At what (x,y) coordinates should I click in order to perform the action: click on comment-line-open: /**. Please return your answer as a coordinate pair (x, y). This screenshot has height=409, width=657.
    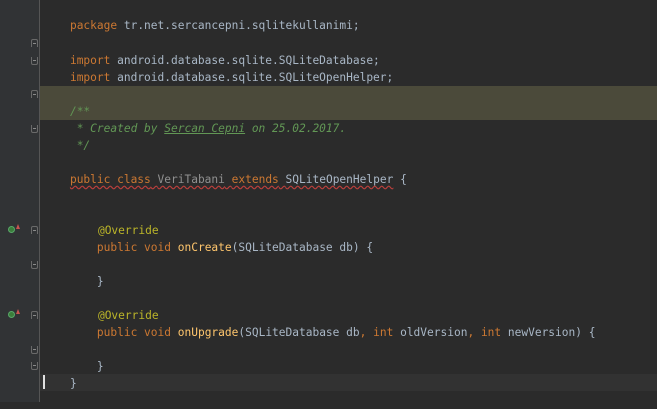
    Looking at the image, I should click on (66, 102).